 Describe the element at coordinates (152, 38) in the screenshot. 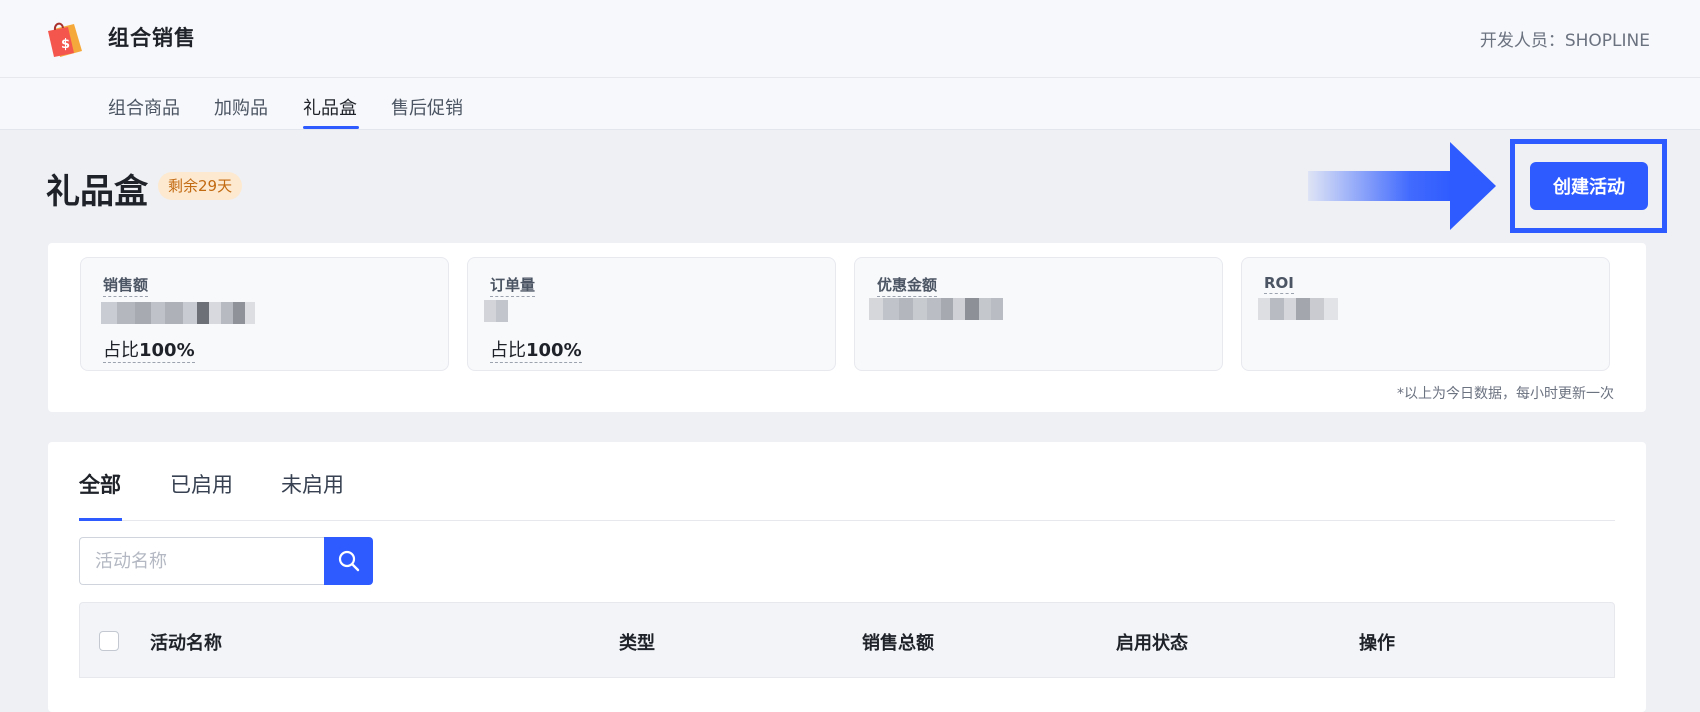

I see `app-title: 组合销售` at that location.